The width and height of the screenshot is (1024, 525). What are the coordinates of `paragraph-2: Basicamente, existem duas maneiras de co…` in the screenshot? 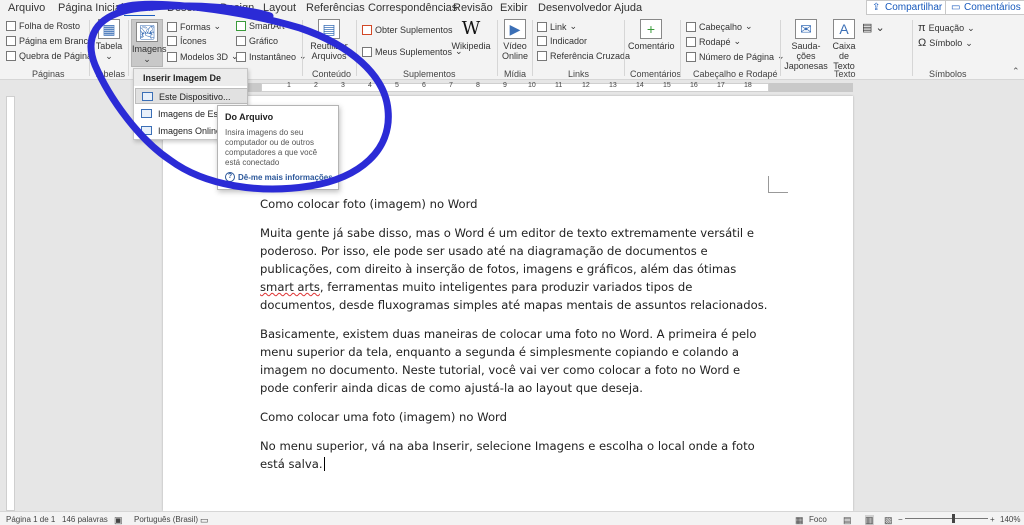 It's located at (508, 361).